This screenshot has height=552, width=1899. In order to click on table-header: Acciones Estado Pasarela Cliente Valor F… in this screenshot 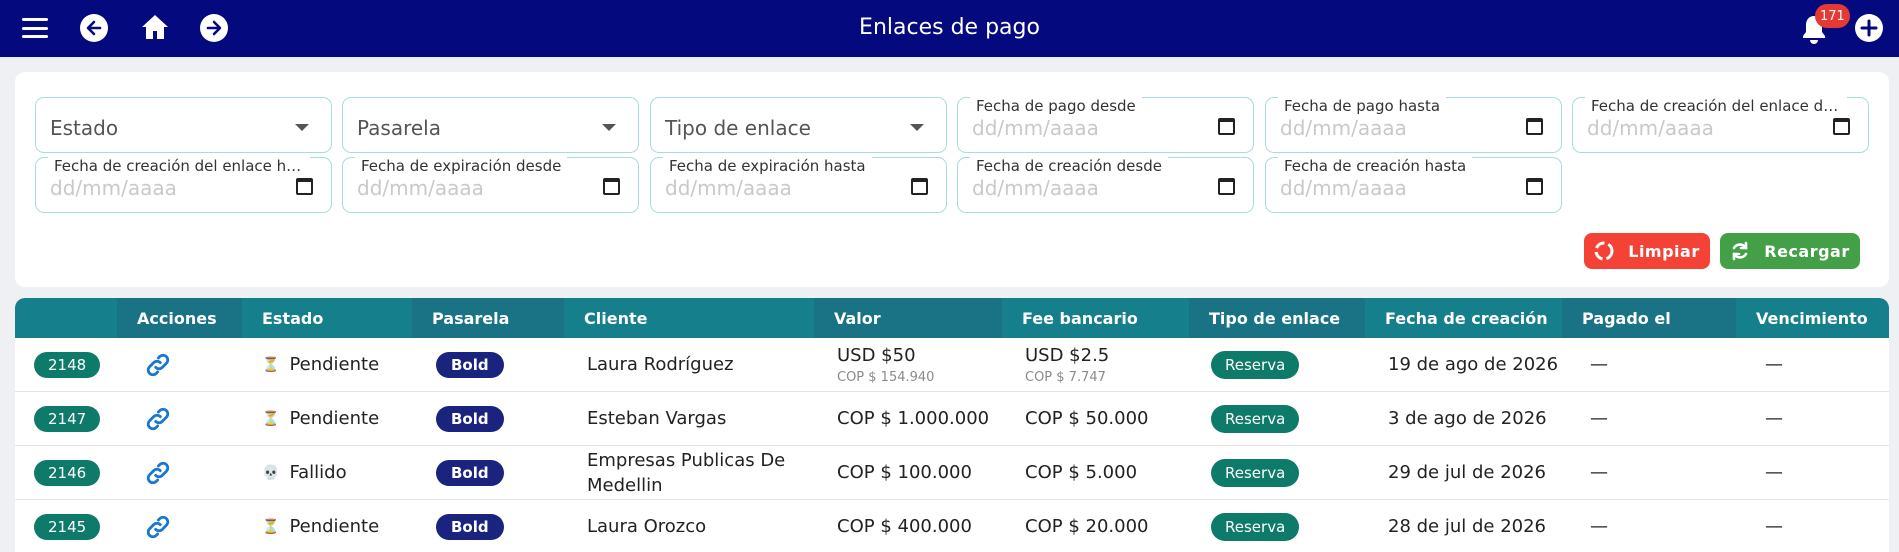, I will do `click(952, 318)`.